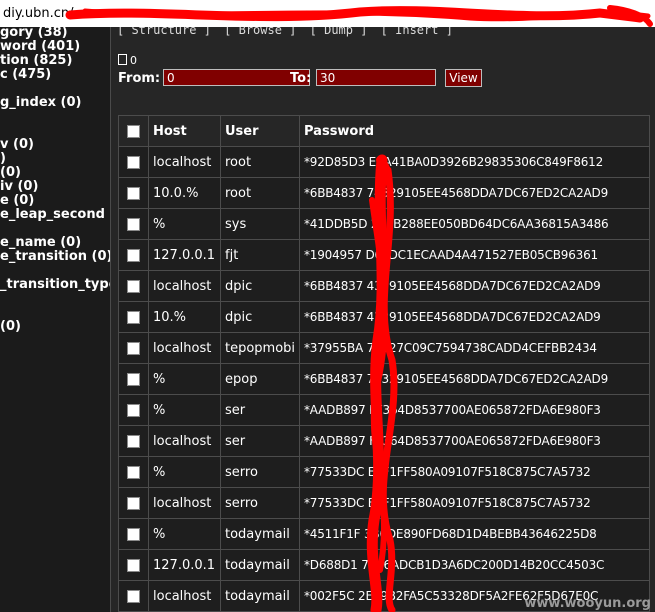 Image resolution: width=655 pixels, height=612 pixels. What do you see at coordinates (301, 78) in the screenshot?
I see `to-label: To:` at bounding box center [301, 78].